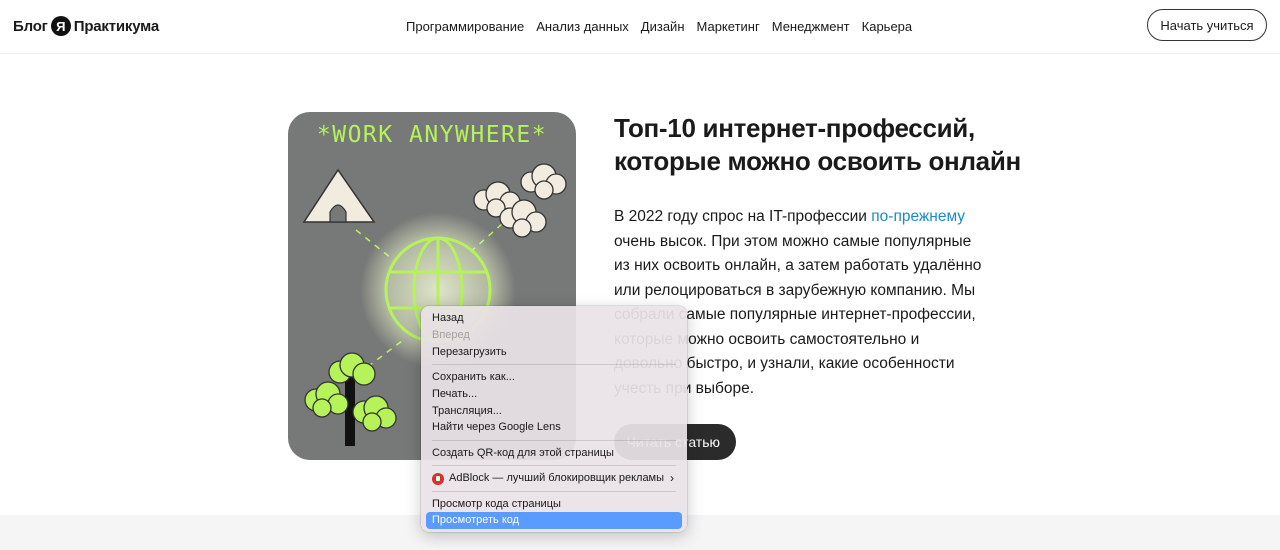  I want to click on menu-item-inspect: Просмотреть код, so click(554, 521).